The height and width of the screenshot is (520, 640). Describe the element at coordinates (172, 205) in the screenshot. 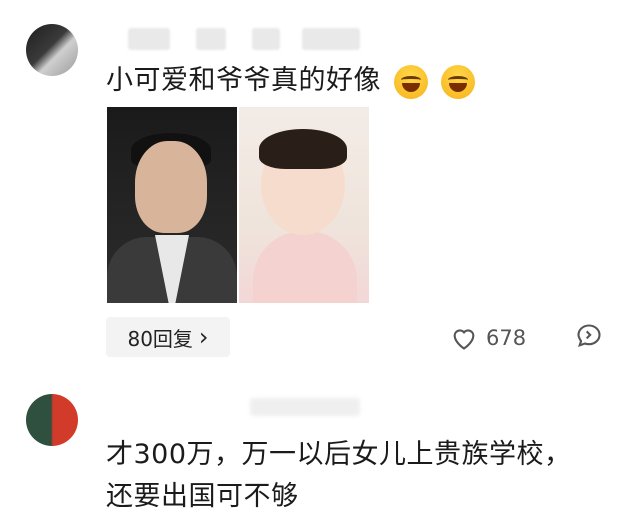

I see `attached-photo-man` at that location.